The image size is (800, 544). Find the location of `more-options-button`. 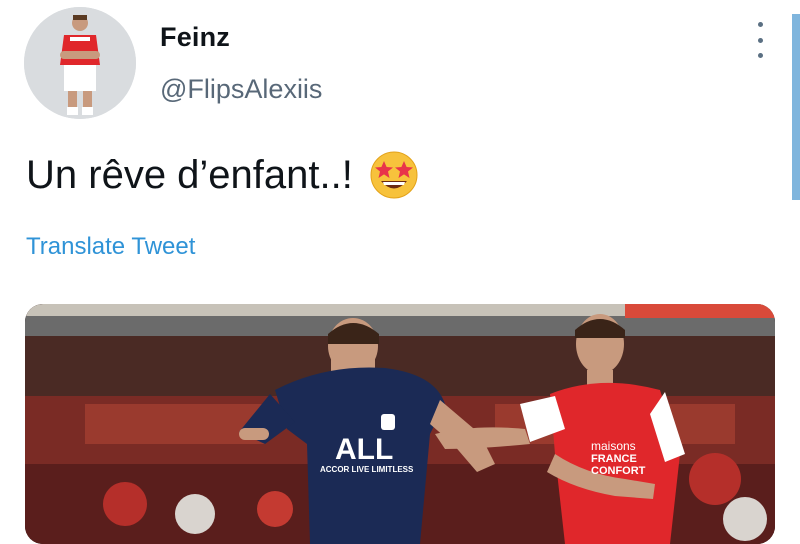

more-options-button is located at coordinates (760, 40).